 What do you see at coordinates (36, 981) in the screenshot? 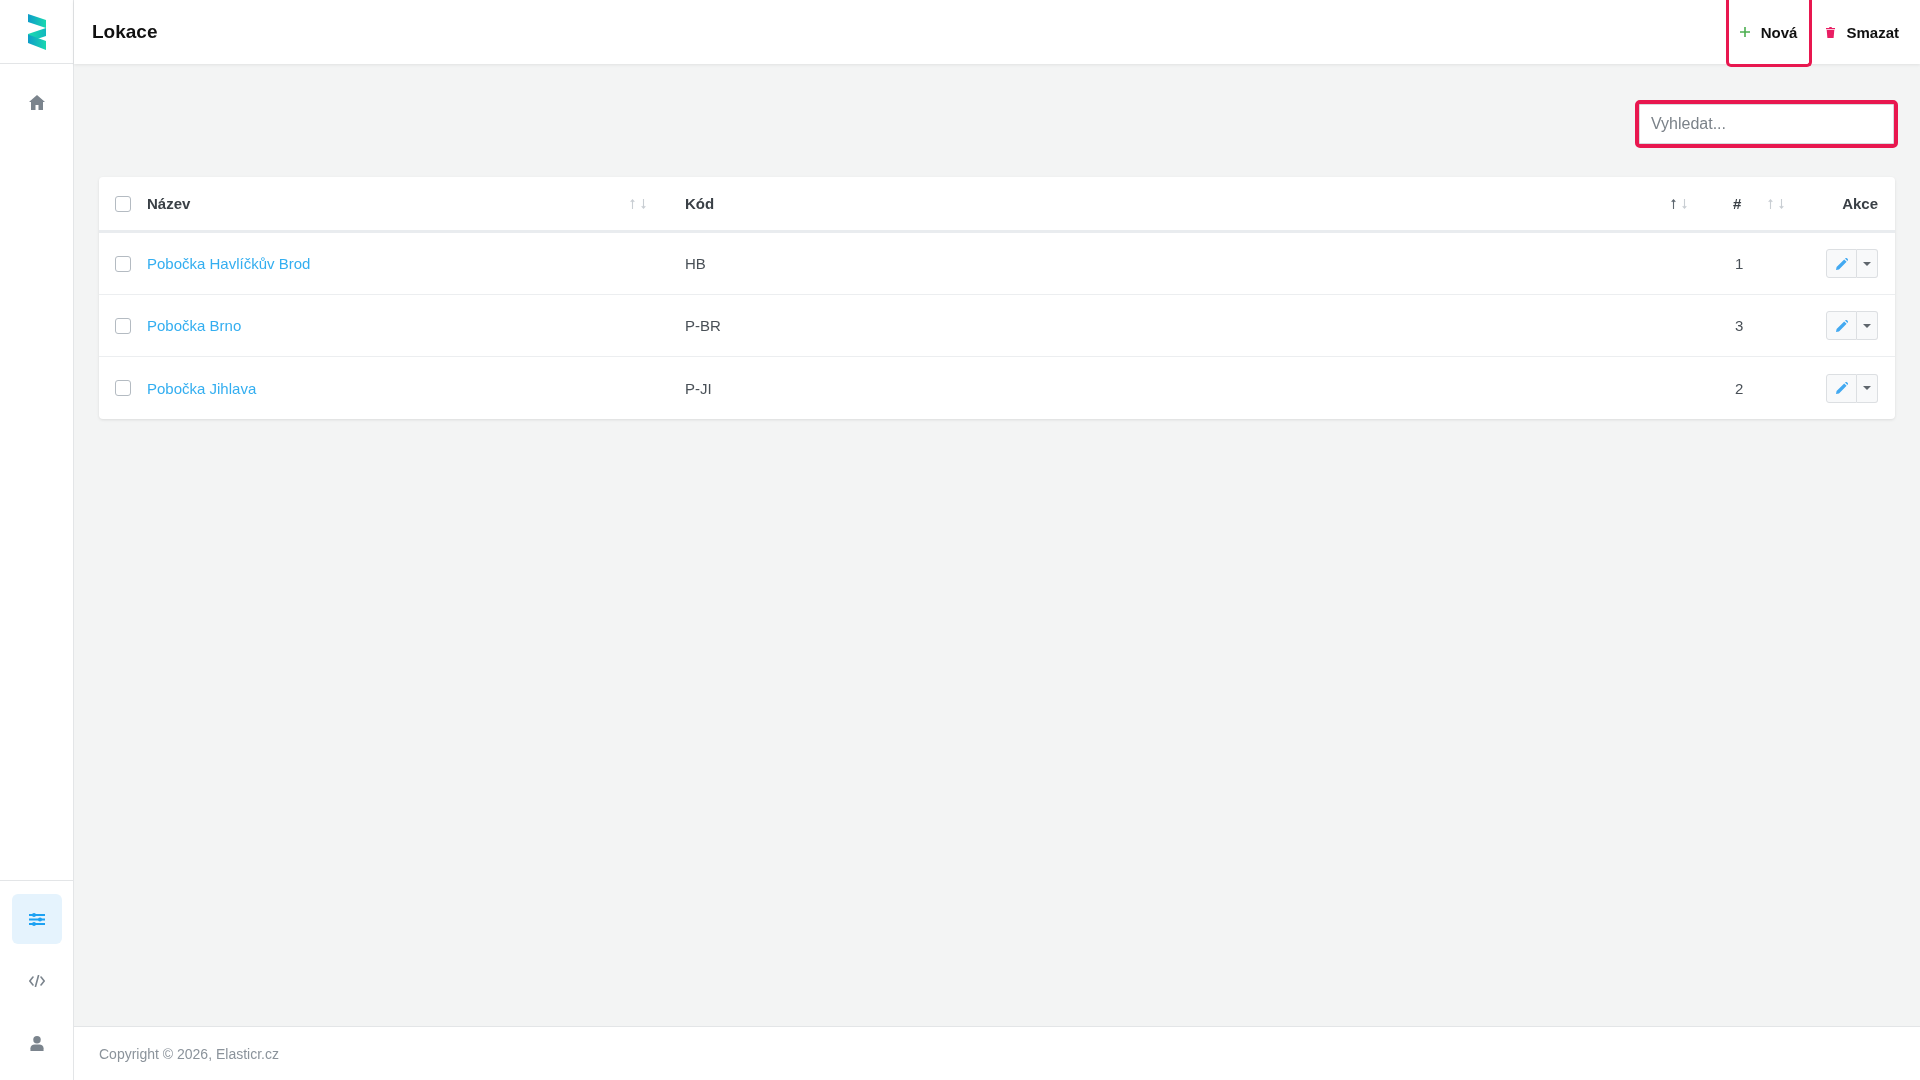
I see `code-icon` at bounding box center [36, 981].